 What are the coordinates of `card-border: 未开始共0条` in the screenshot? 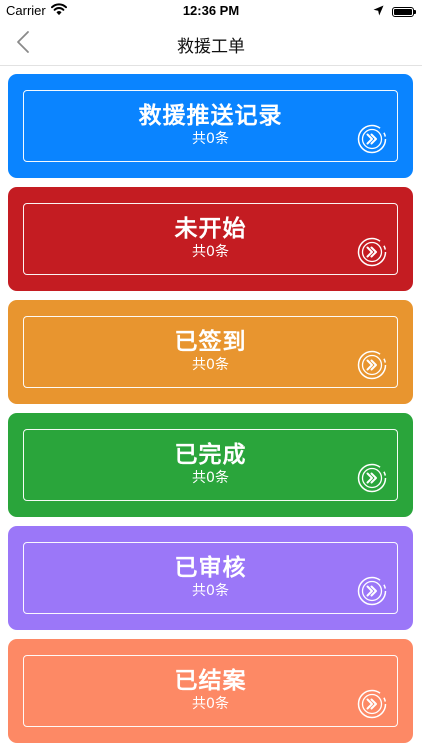 It's located at (210, 239).